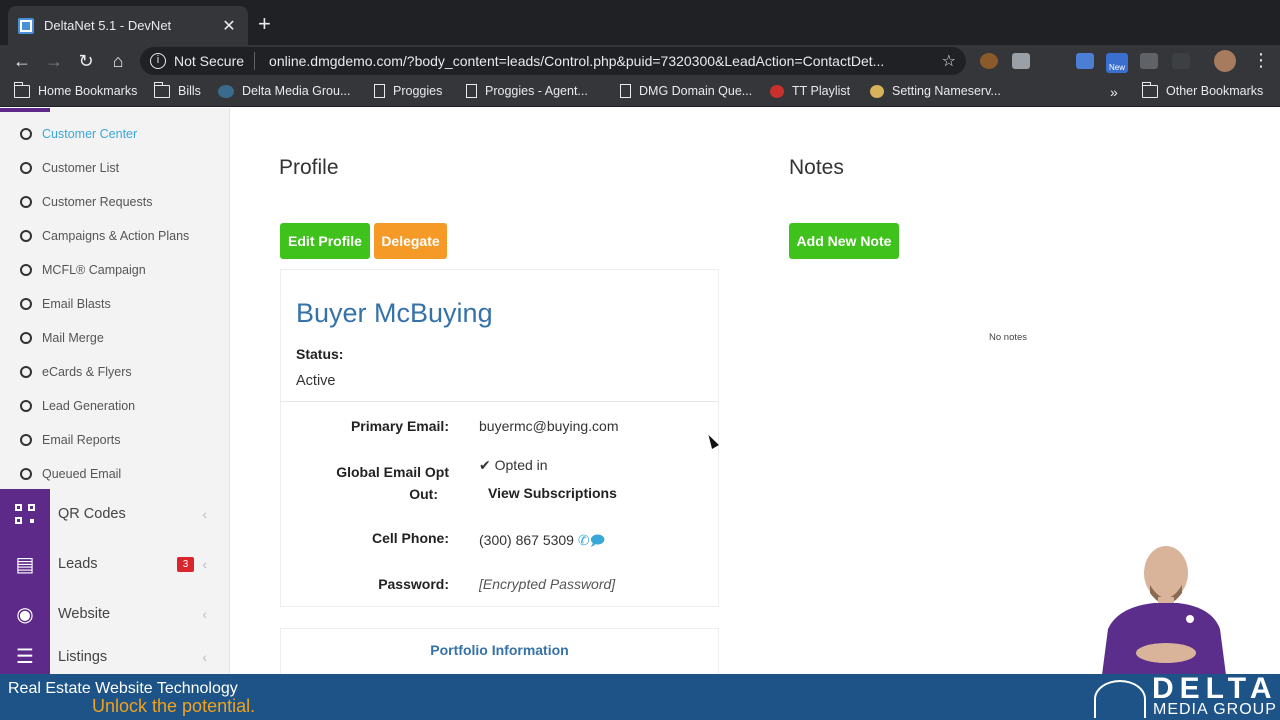 The image size is (1280, 720). What do you see at coordinates (821, 91) in the screenshot?
I see `bookmark-label: TT Playlist` at bounding box center [821, 91].